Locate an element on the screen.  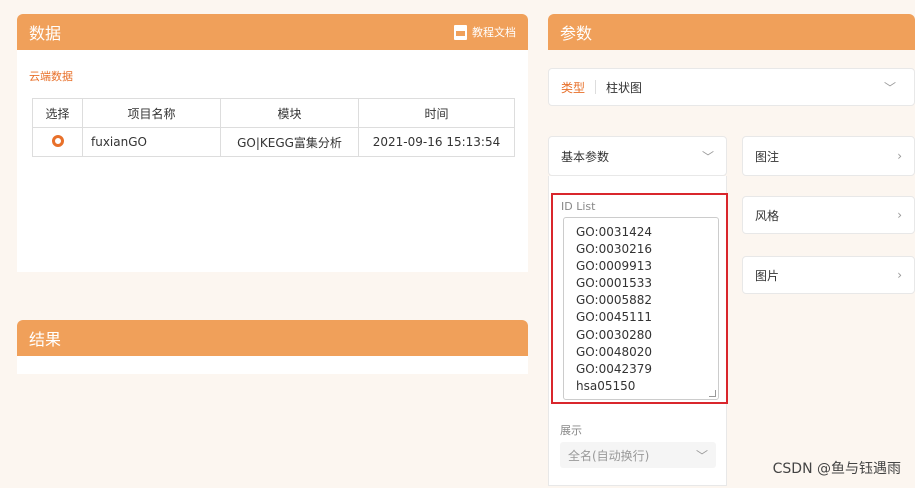
col-header-time: 时间 is located at coordinates (436, 113).